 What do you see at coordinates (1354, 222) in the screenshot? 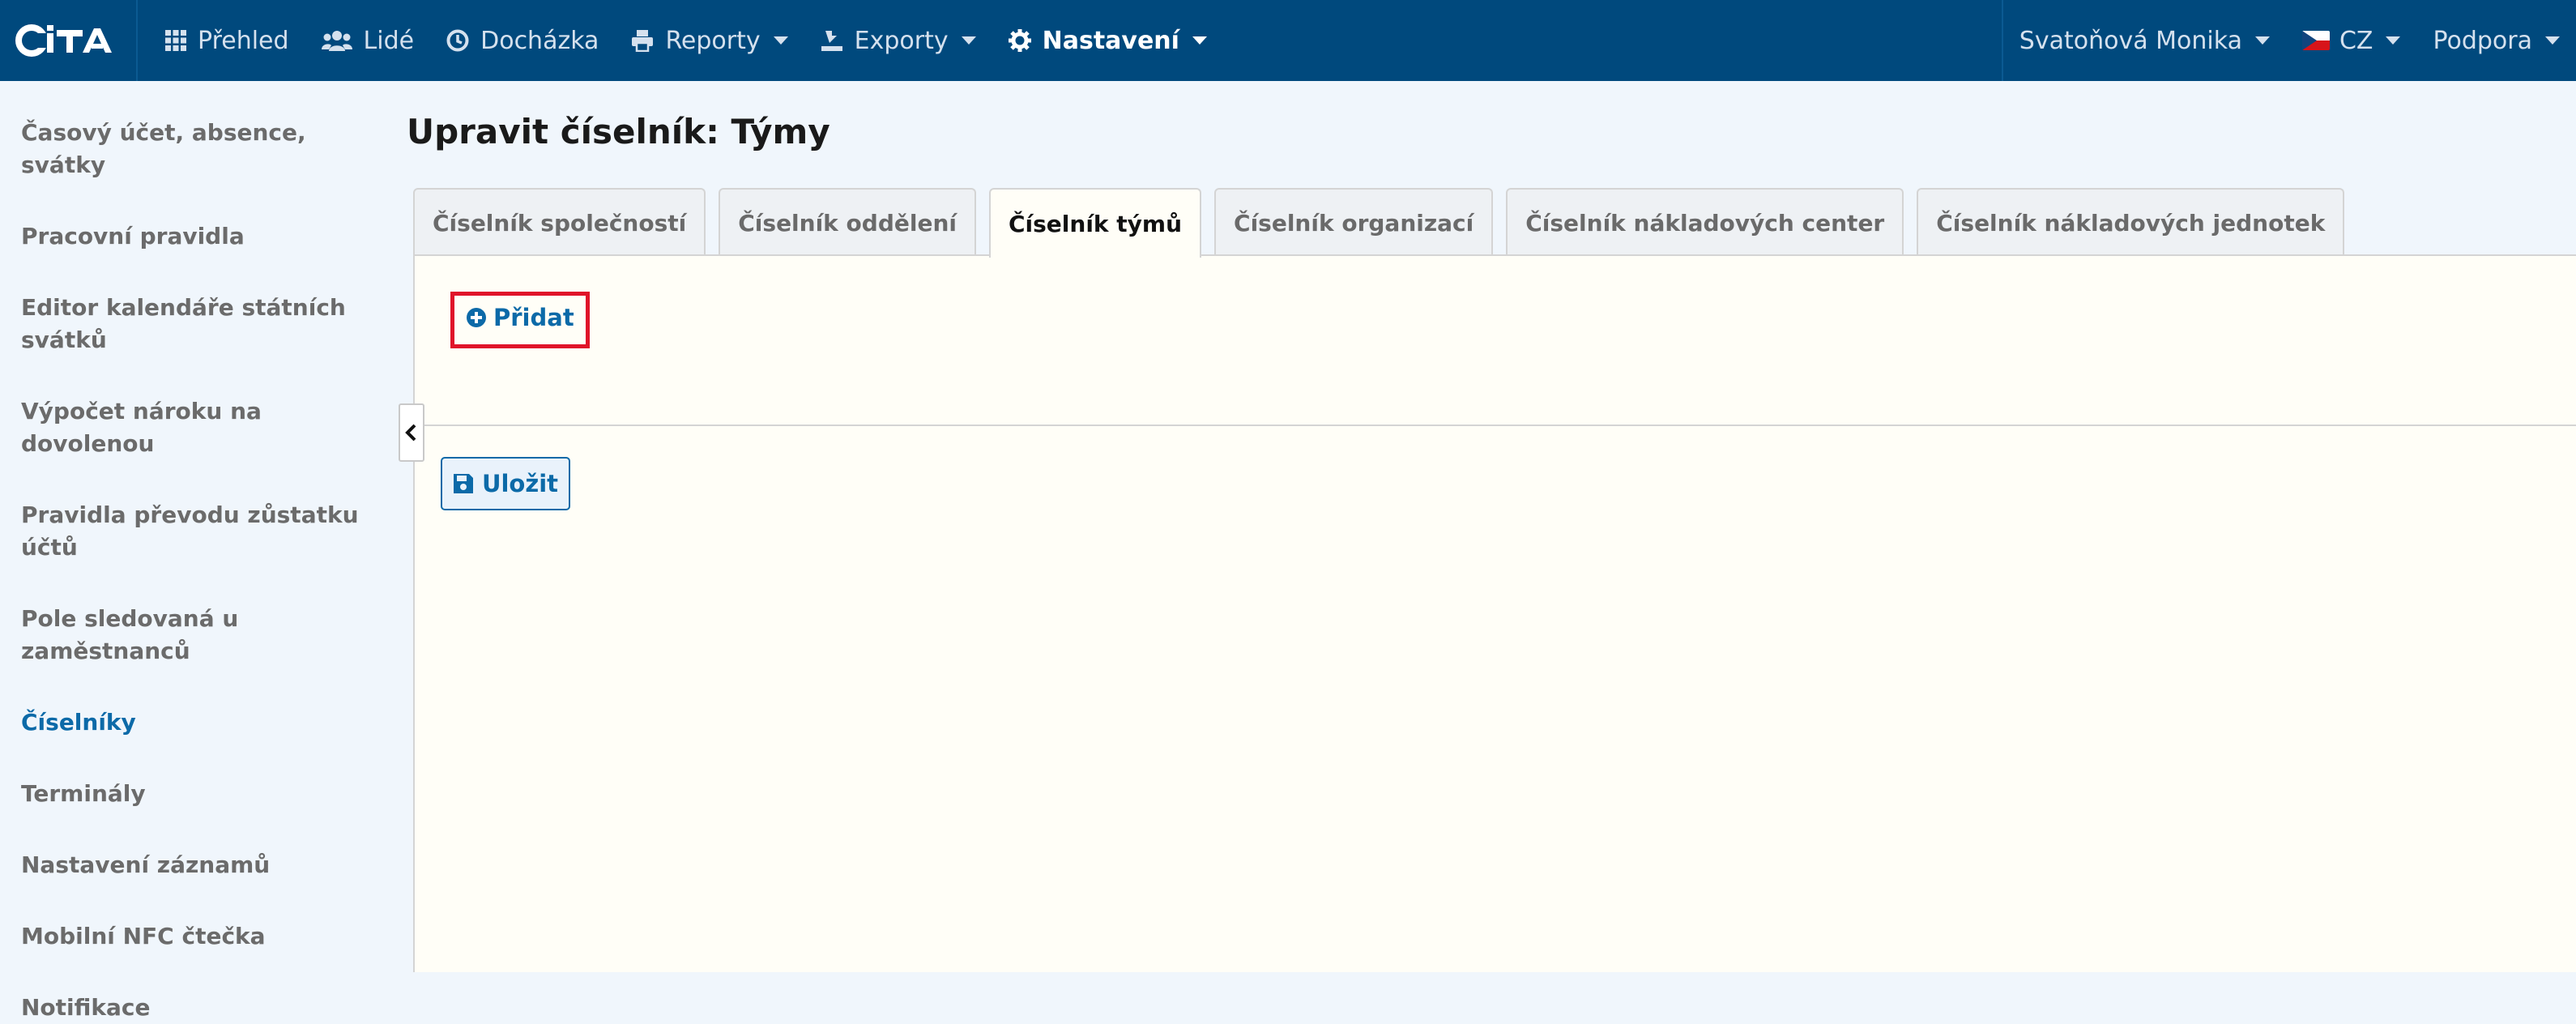
I see `tab-organizations: Číselník organizací` at bounding box center [1354, 222].